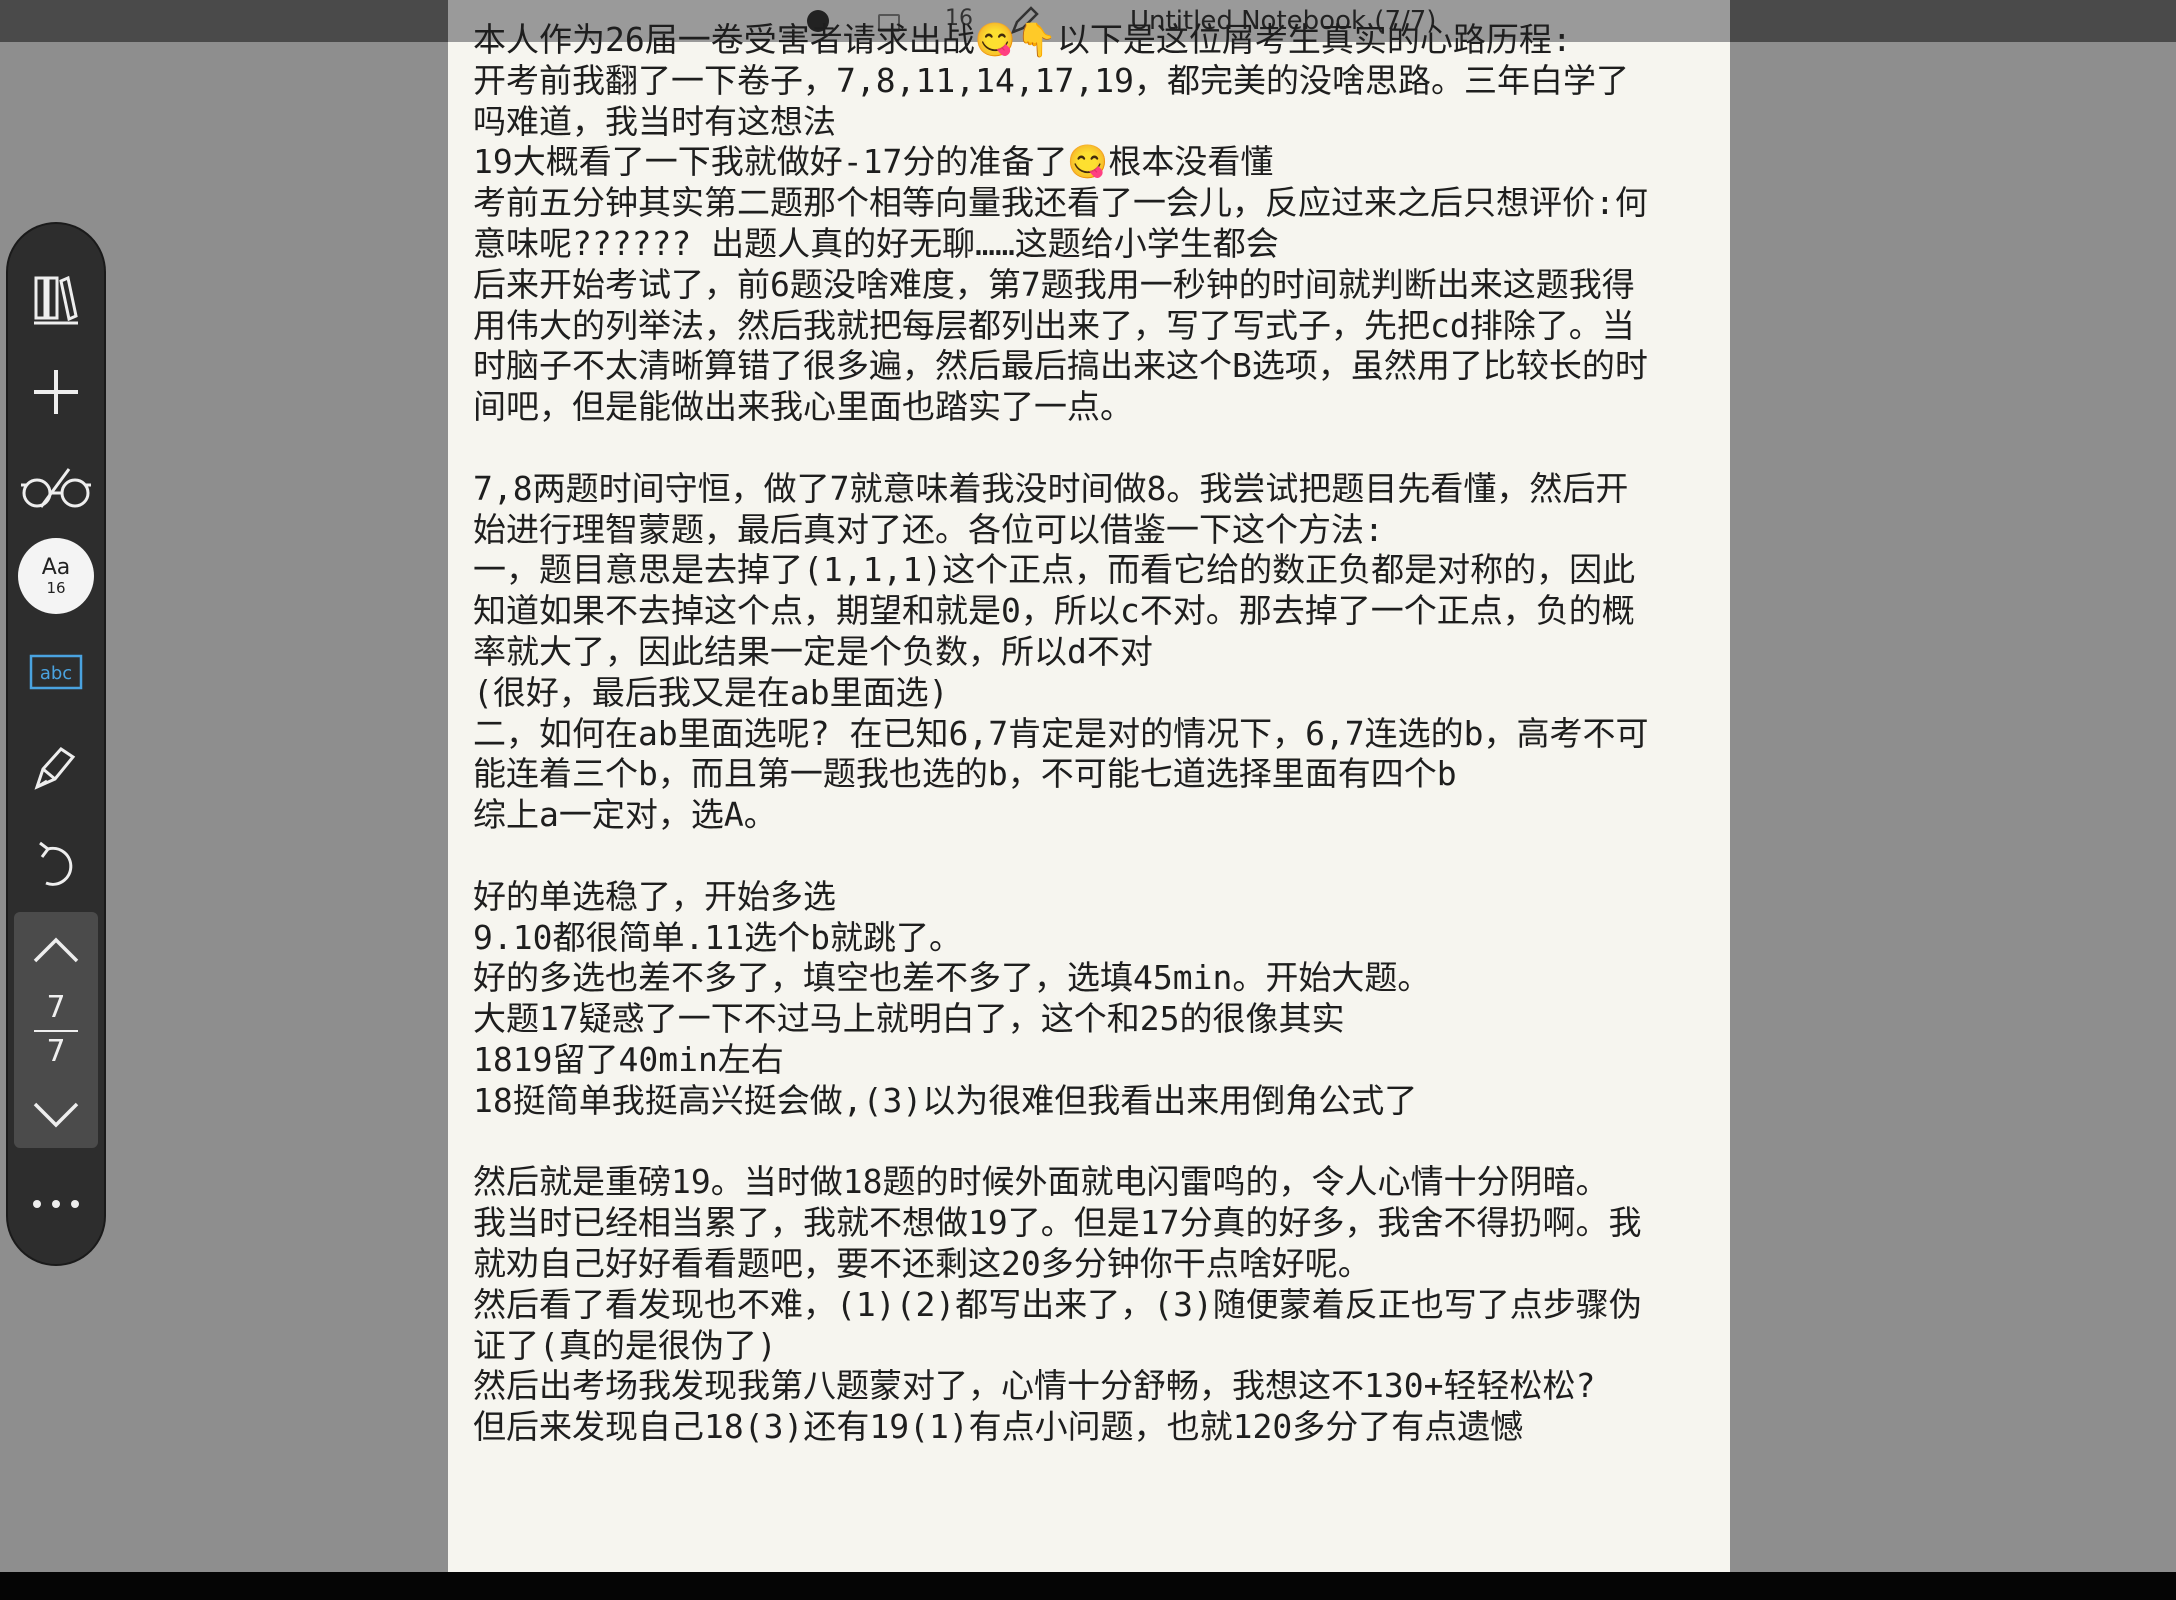  What do you see at coordinates (876, 243) in the screenshot?
I see `note-line: 意味呢?????? 出题人真的好无聊……这题给小学生都会` at bounding box center [876, 243].